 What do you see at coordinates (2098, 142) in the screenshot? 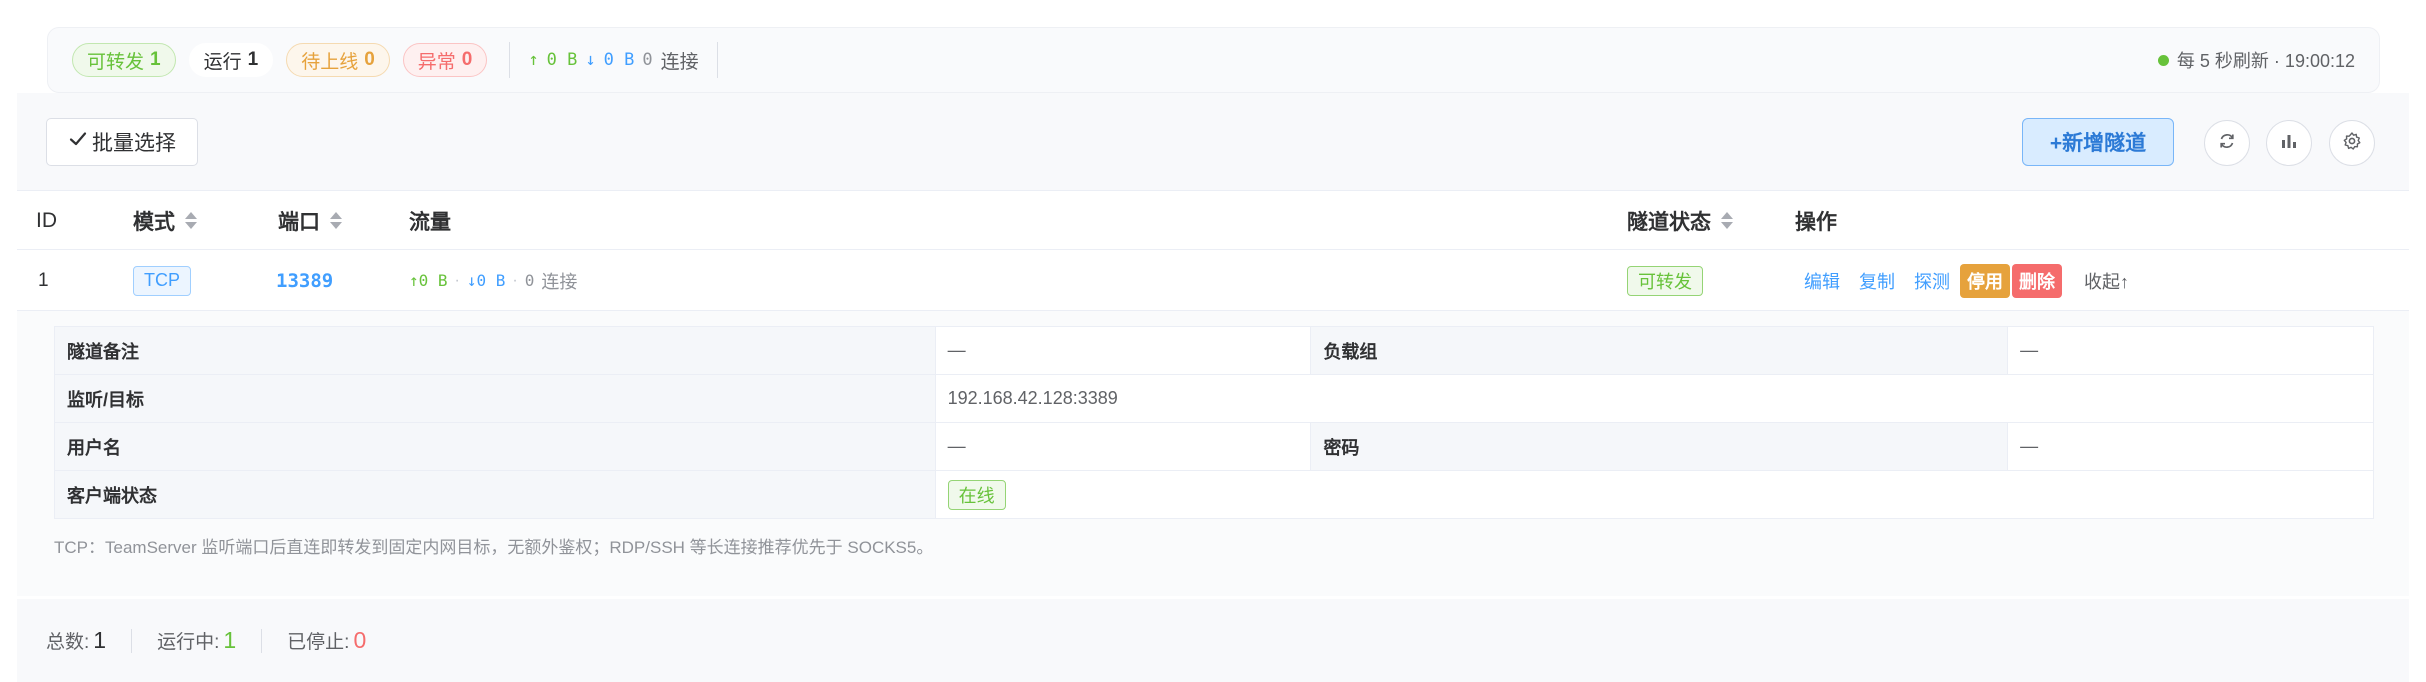
I see `add-tunnel-button: +新增隧道` at bounding box center [2098, 142].